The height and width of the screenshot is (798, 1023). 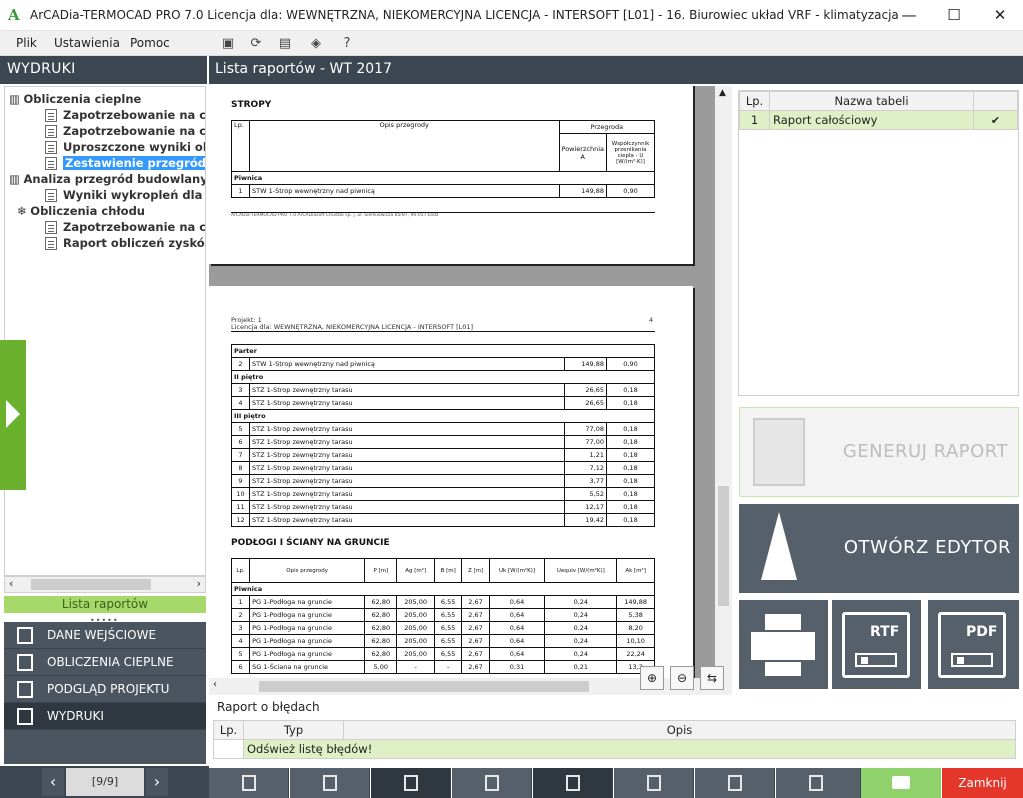 What do you see at coordinates (723, 382) in the screenshot?
I see `preview-vertical-scrollbar: ▲` at bounding box center [723, 382].